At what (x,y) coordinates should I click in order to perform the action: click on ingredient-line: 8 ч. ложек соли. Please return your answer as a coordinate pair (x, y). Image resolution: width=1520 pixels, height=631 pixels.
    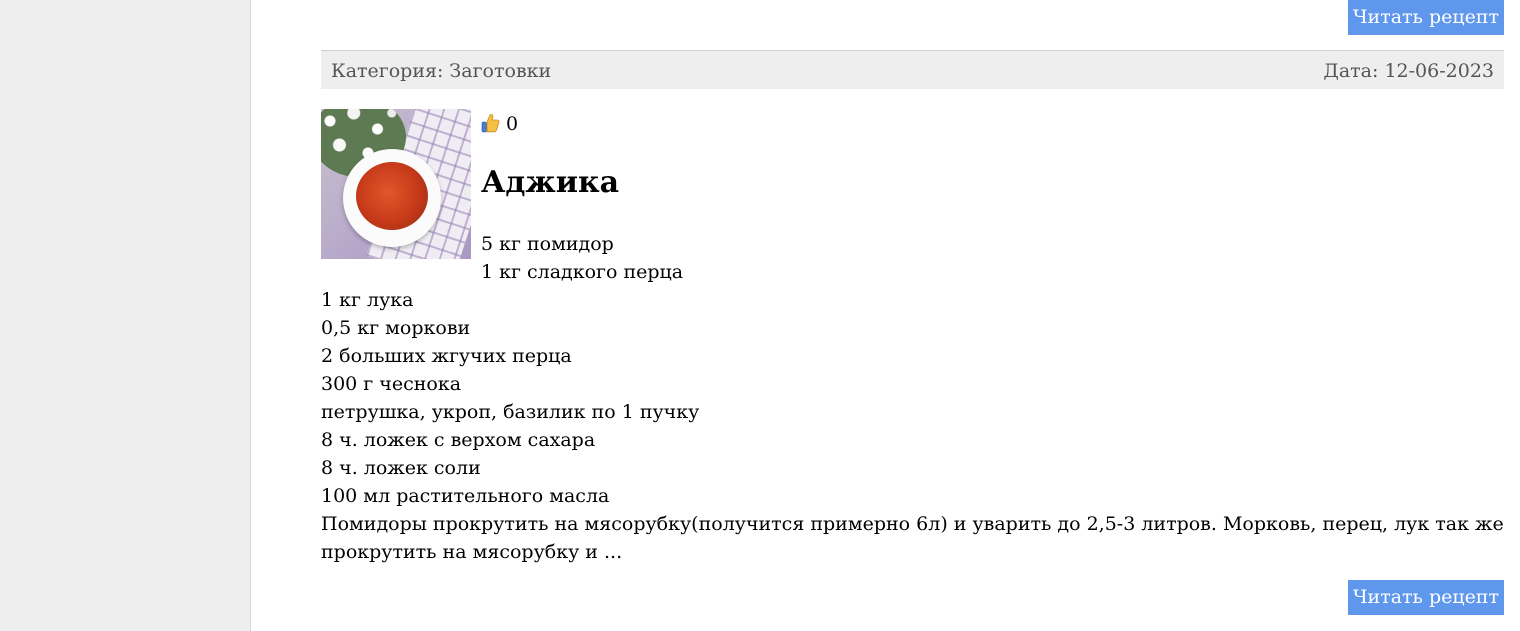
    Looking at the image, I should click on (401, 468).